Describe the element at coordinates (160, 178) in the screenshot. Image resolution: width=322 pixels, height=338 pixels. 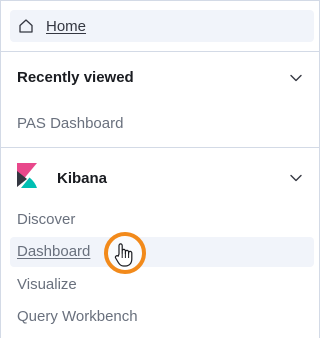
I see `kibana-header: Kibana` at that location.